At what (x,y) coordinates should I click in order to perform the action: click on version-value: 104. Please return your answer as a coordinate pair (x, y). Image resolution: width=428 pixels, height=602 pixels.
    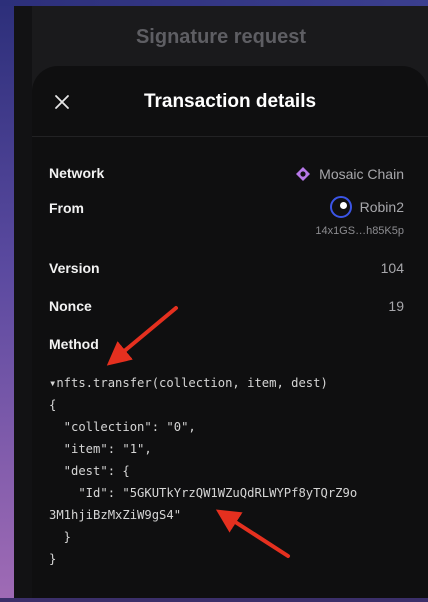
    Looking at the image, I should click on (392, 268).